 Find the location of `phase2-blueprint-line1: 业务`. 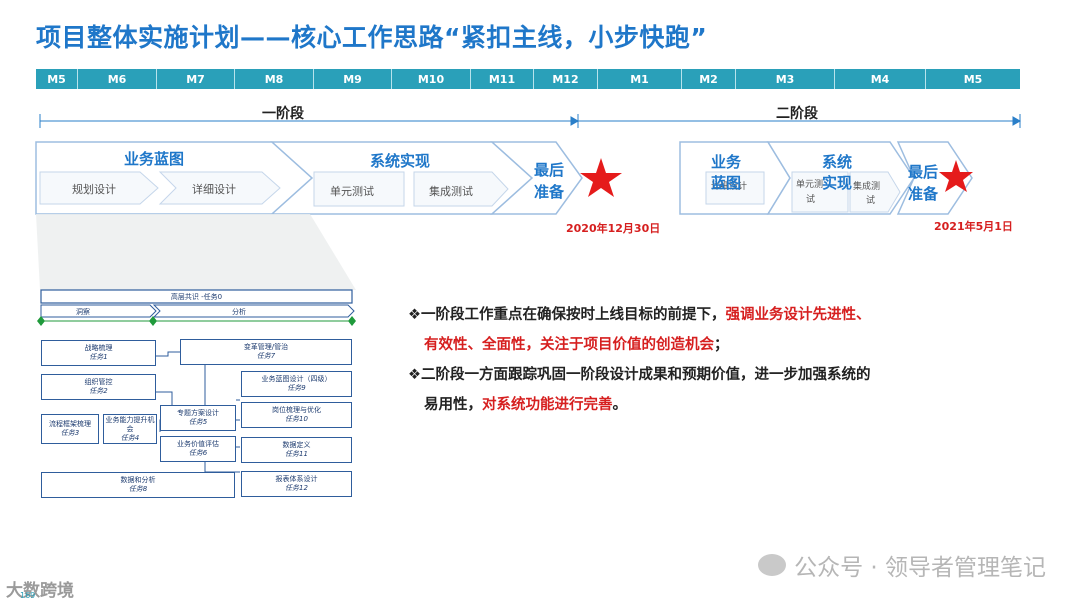

phase2-blueprint-line1: 业务 is located at coordinates (726, 162).